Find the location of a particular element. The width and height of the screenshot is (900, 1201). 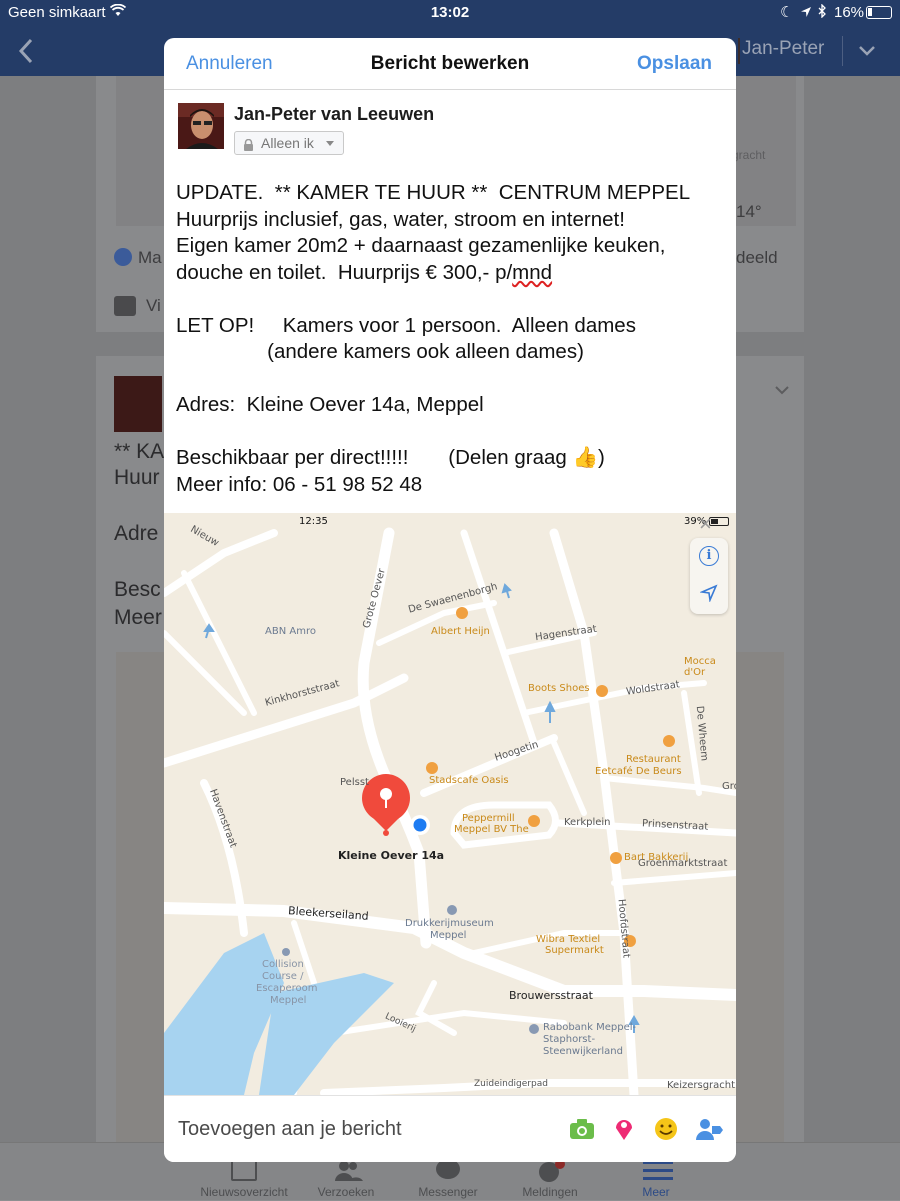

author-name: Jan-Peter van Leeuwen is located at coordinates (334, 114).